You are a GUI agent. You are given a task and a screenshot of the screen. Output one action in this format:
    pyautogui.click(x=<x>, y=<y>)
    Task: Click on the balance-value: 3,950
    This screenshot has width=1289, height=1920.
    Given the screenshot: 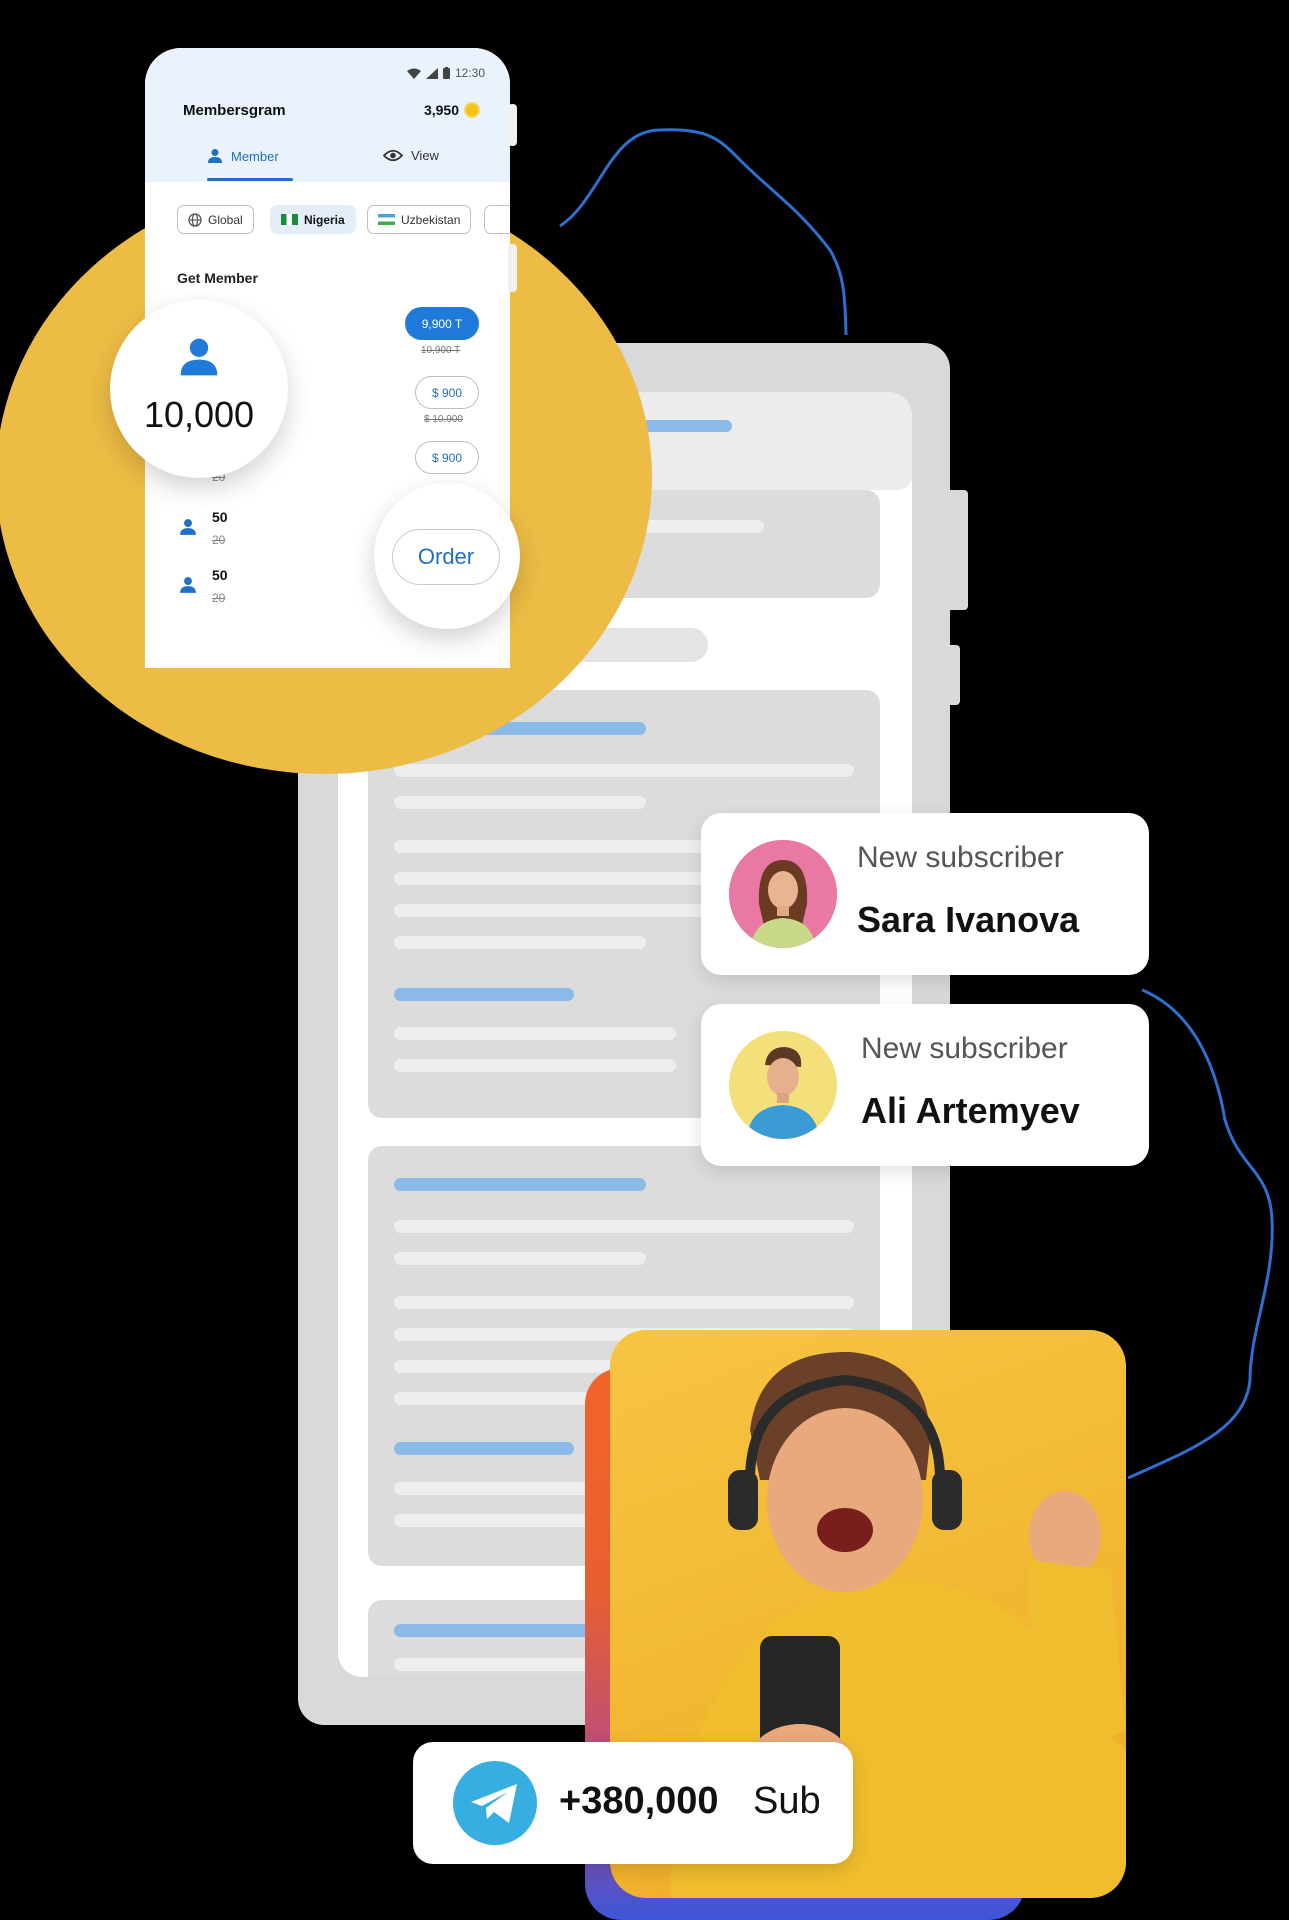 What is the action you would take?
    pyautogui.click(x=441, y=110)
    